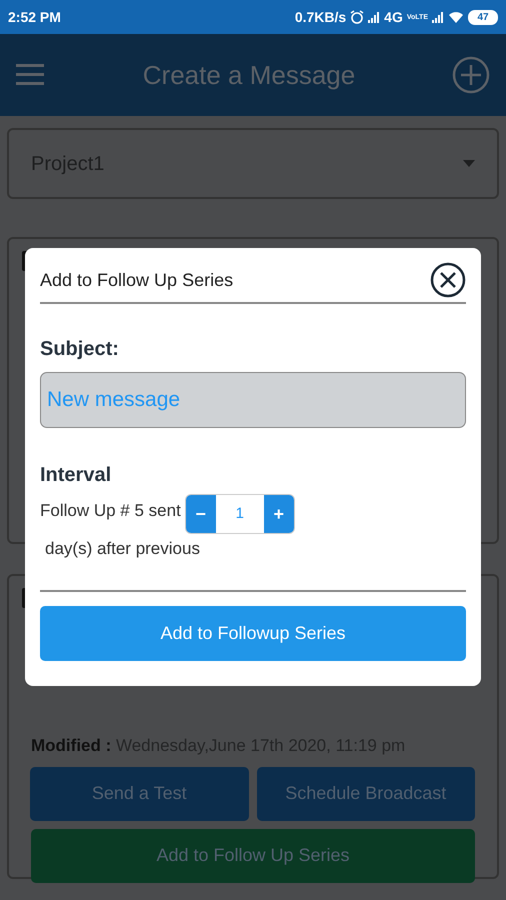 The width and height of the screenshot is (506, 900). Describe the element at coordinates (483, 17) in the screenshot. I see `battery-level: 47` at that location.